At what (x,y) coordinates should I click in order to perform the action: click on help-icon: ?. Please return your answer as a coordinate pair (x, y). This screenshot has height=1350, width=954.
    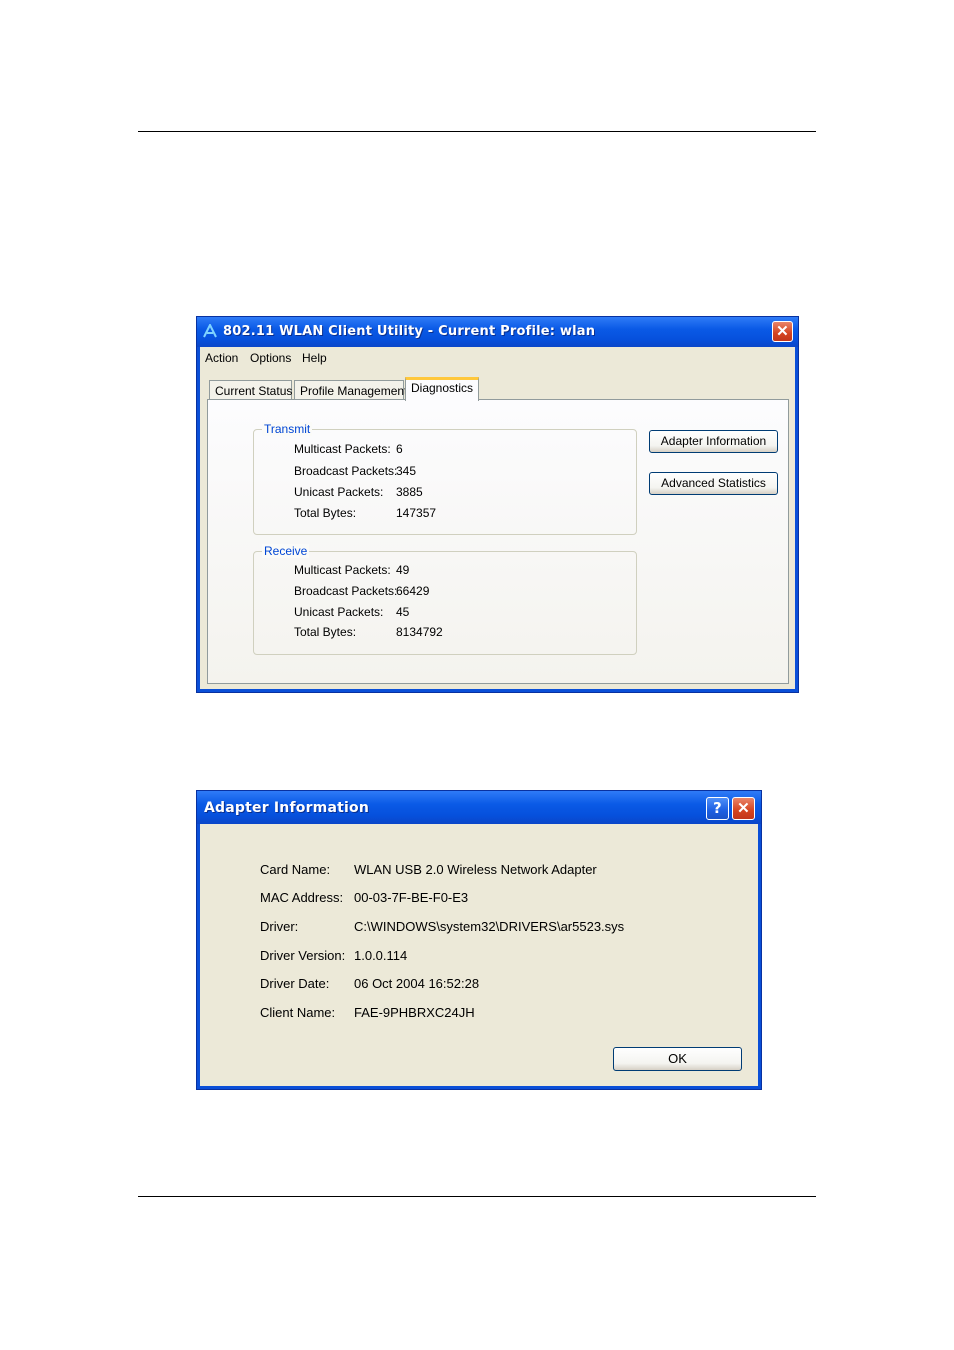
    Looking at the image, I should click on (717, 808).